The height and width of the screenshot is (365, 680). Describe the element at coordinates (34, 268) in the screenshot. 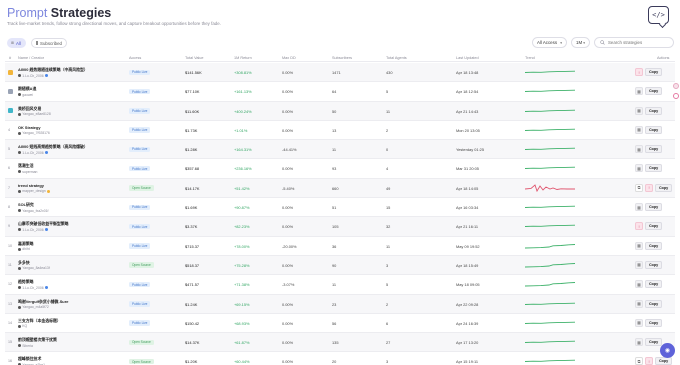

I see `creator: Yangao_8a4ea13f` at that location.